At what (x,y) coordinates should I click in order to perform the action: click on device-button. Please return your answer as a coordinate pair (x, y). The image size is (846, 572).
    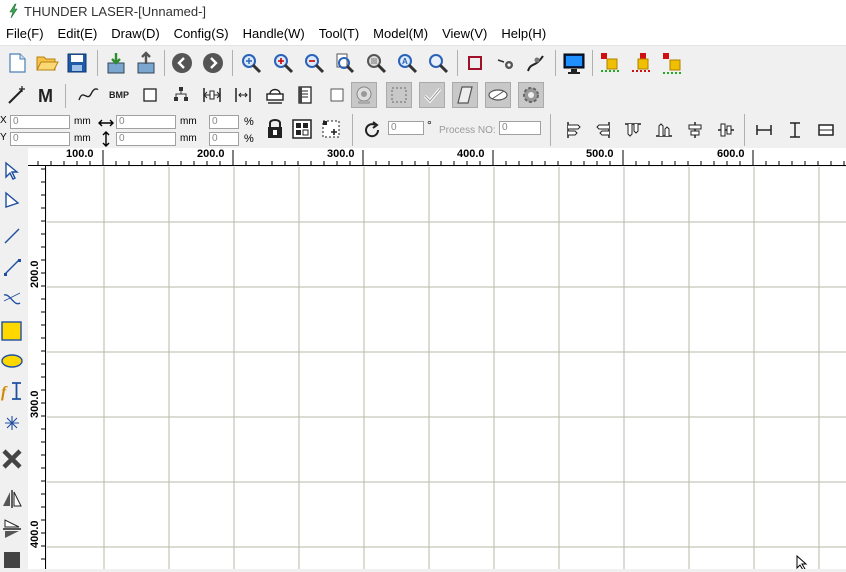
    Looking at the image, I should click on (574, 63).